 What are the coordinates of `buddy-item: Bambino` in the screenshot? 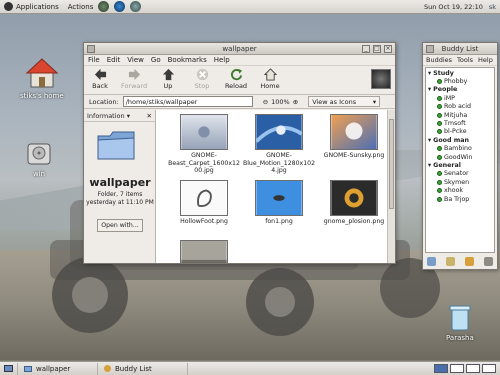 It's located at (460, 149).